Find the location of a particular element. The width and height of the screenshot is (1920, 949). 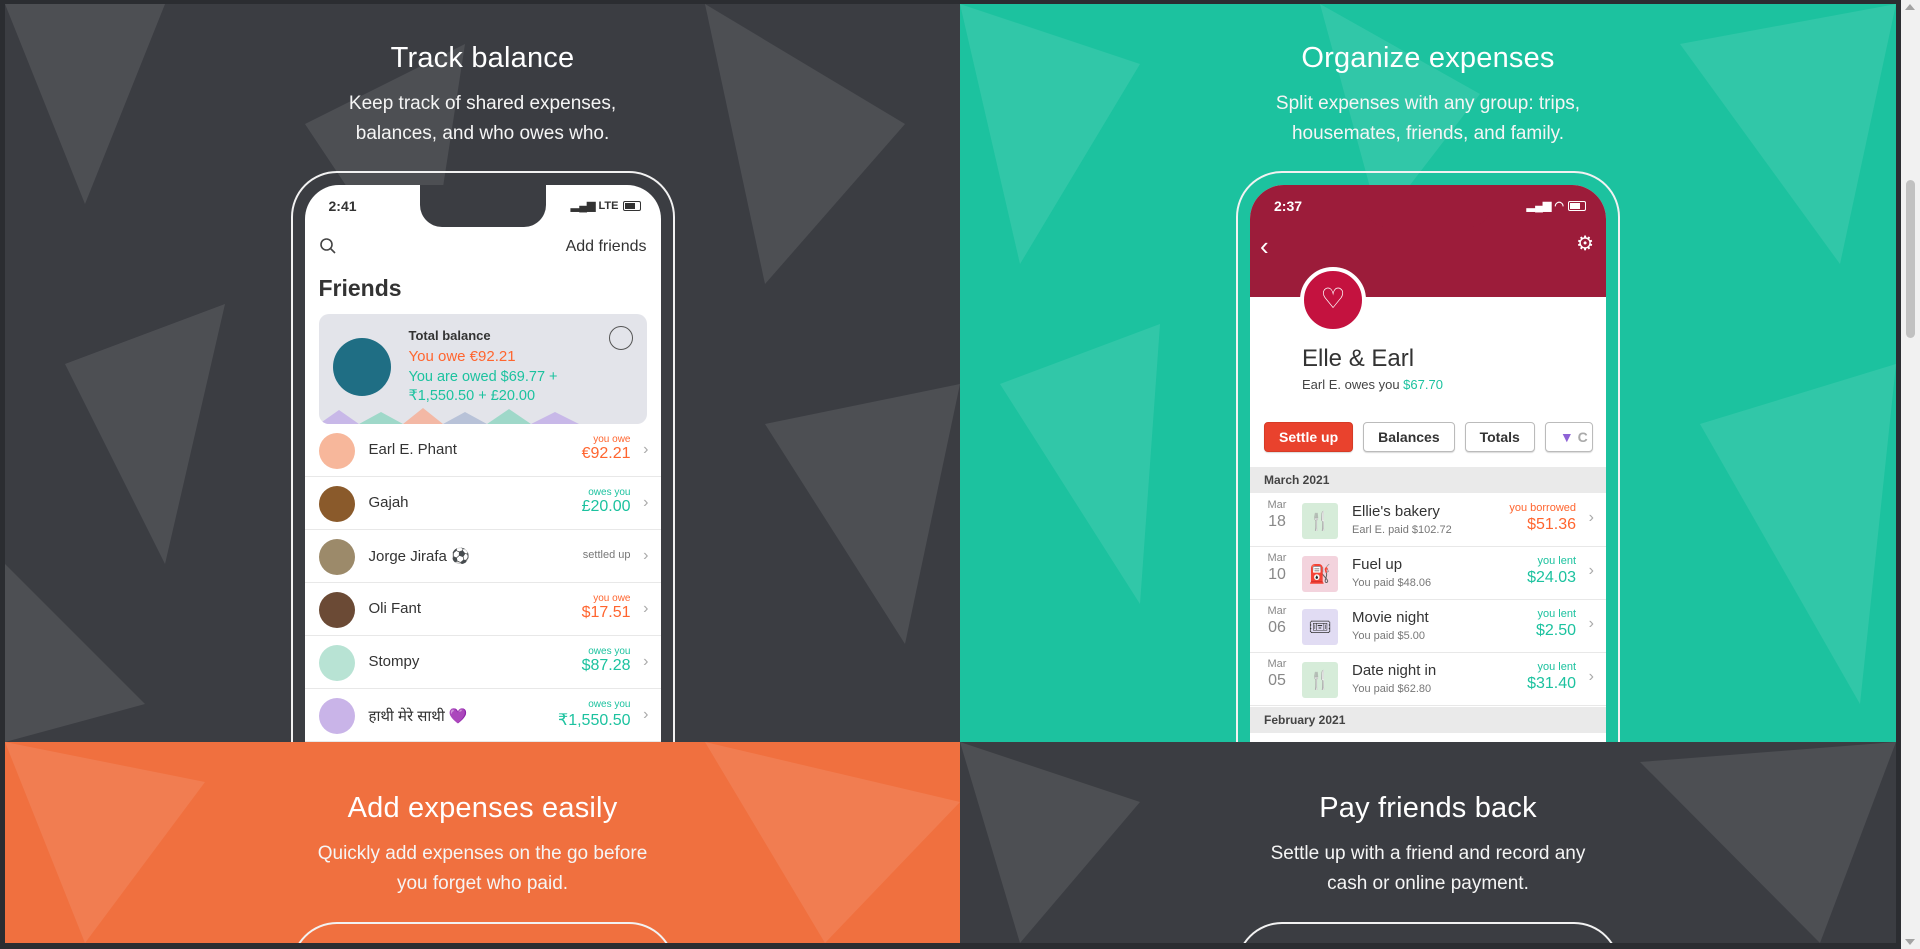

expense-amount: $31.40 is located at coordinates (1551, 683).